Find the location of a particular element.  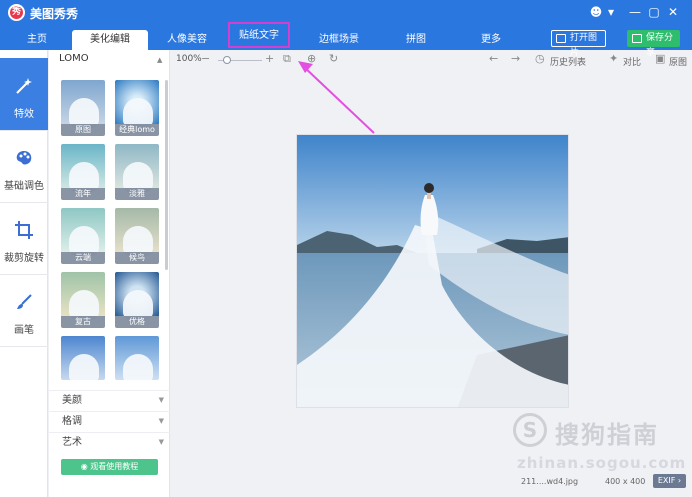

exif-label: EXIF is located at coordinates (666, 480).